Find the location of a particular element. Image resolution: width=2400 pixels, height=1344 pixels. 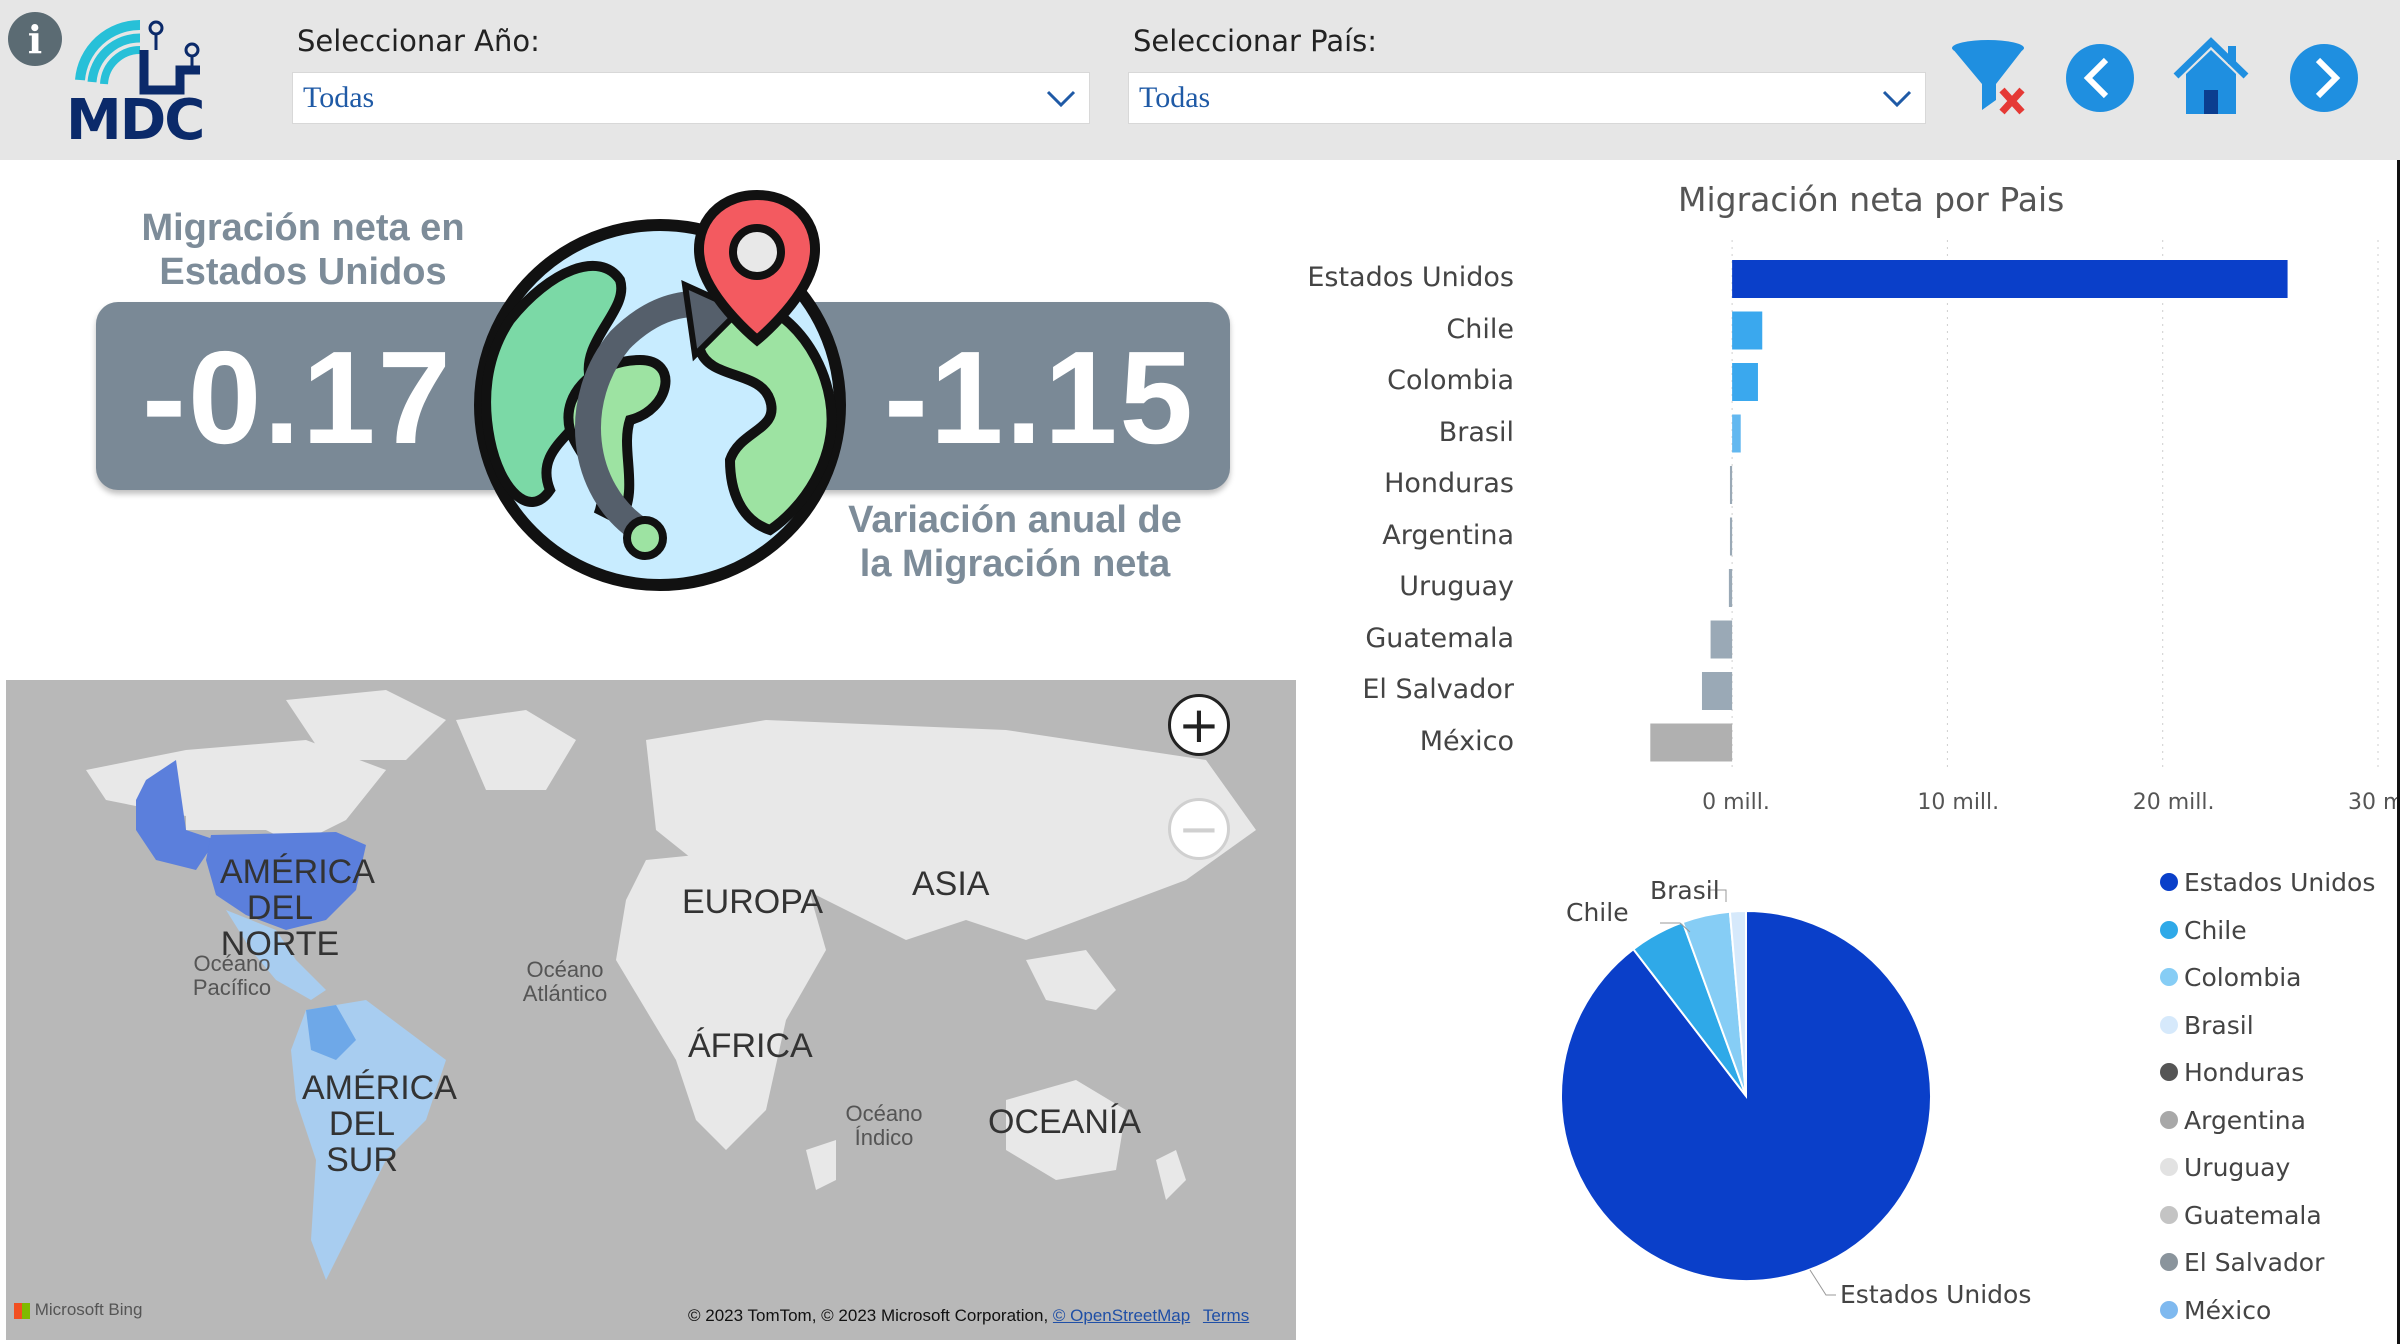

legend-item: Colombia is located at coordinates (2230, 977).